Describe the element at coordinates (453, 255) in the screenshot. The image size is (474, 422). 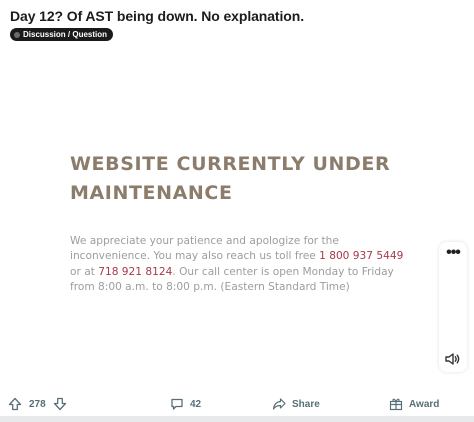
I see `more-options-button: •••` at that location.